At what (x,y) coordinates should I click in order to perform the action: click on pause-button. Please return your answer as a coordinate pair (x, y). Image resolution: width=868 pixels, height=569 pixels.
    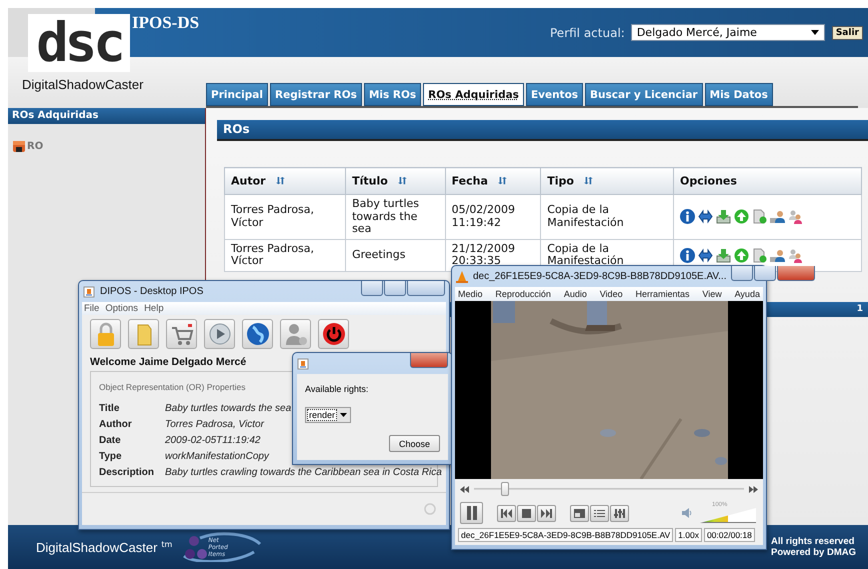
    Looking at the image, I should click on (471, 513).